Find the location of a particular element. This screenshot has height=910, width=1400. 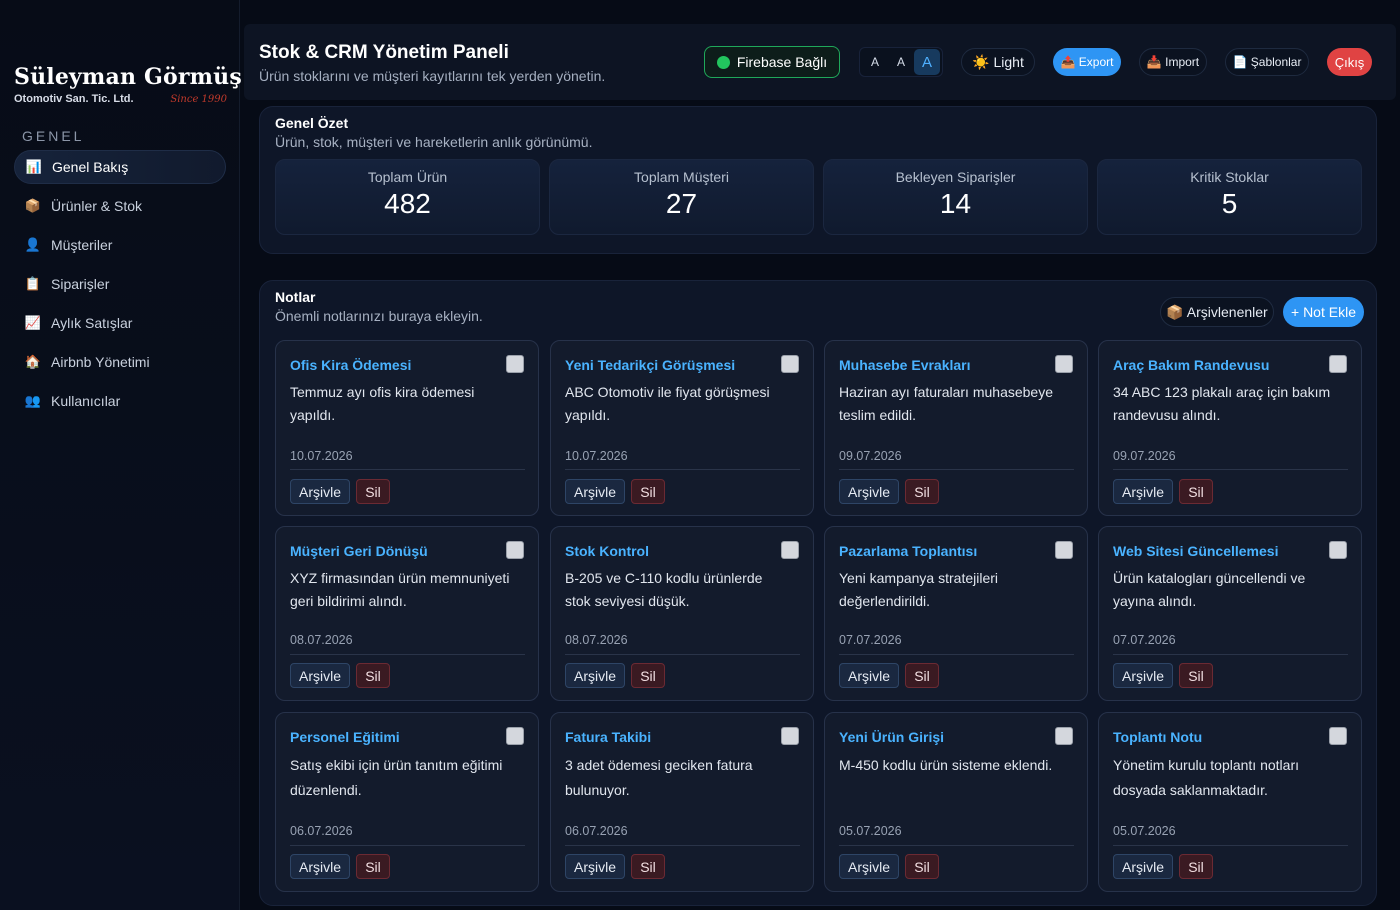

house-icon: 🏠 is located at coordinates (33, 361).